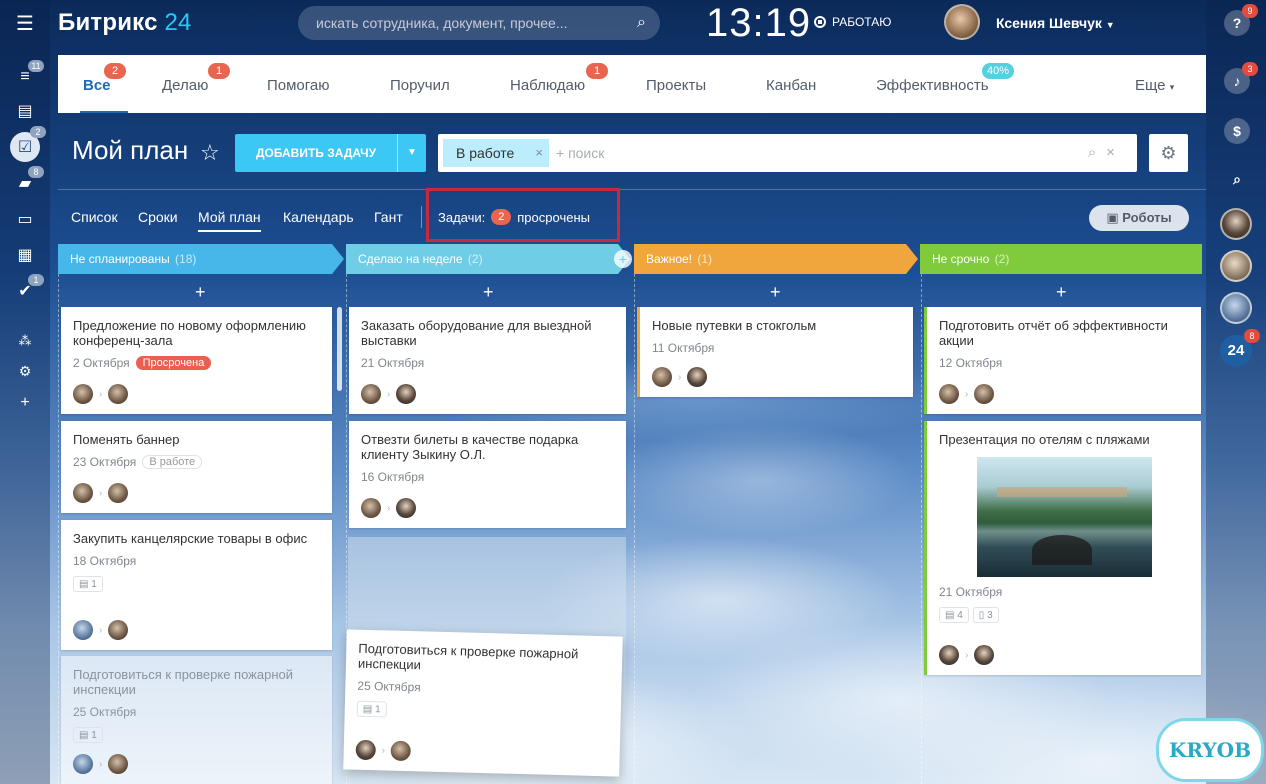 The width and height of the screenshot is (1266, 784). What do you see at coordinates (125, 23) in the screenshot?
I see `logo: Битрикс 24` at bounding box center [125, 23].